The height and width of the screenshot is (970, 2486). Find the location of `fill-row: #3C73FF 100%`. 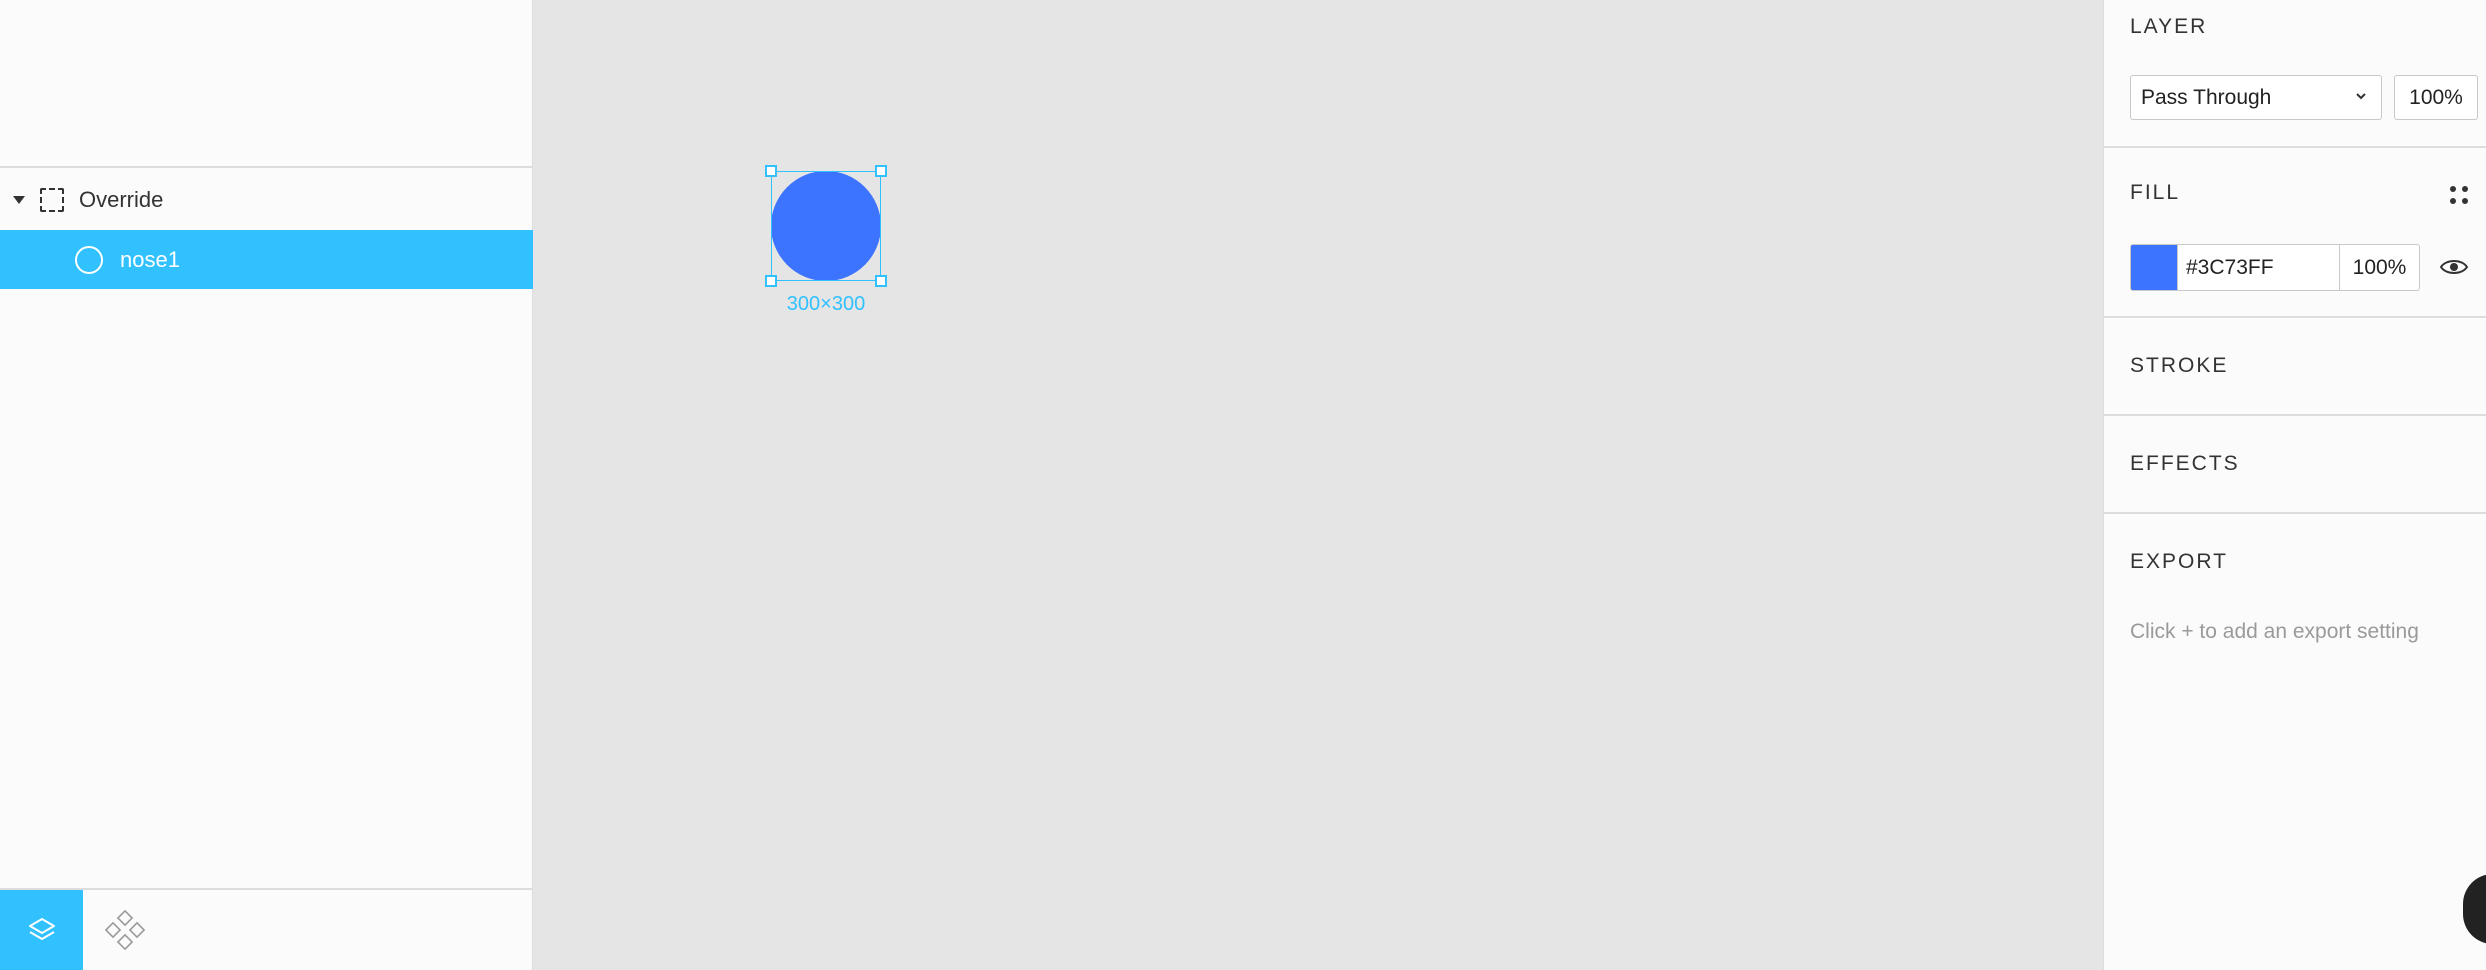

fill-row: #3C73FF 100% is located at coordinates (2275, 267).